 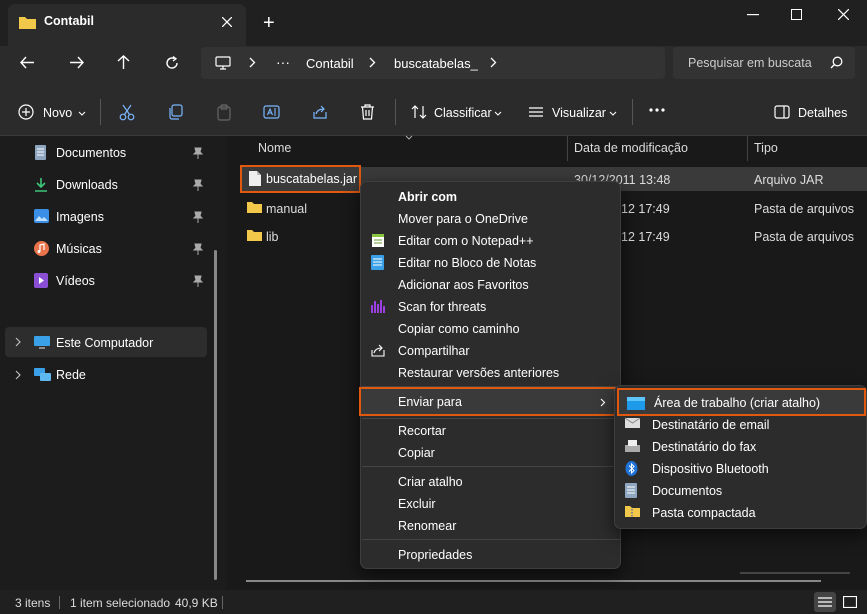 What do you see at coordinates (533, 581) in the screenshot?
I see `horizontal-scrollbar` at bounding box center [533, 581].